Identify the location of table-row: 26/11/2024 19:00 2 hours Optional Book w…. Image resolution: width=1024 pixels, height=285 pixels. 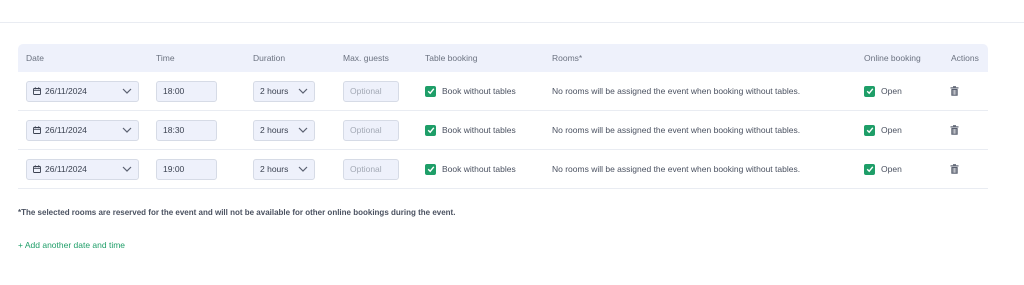
(503, 169).